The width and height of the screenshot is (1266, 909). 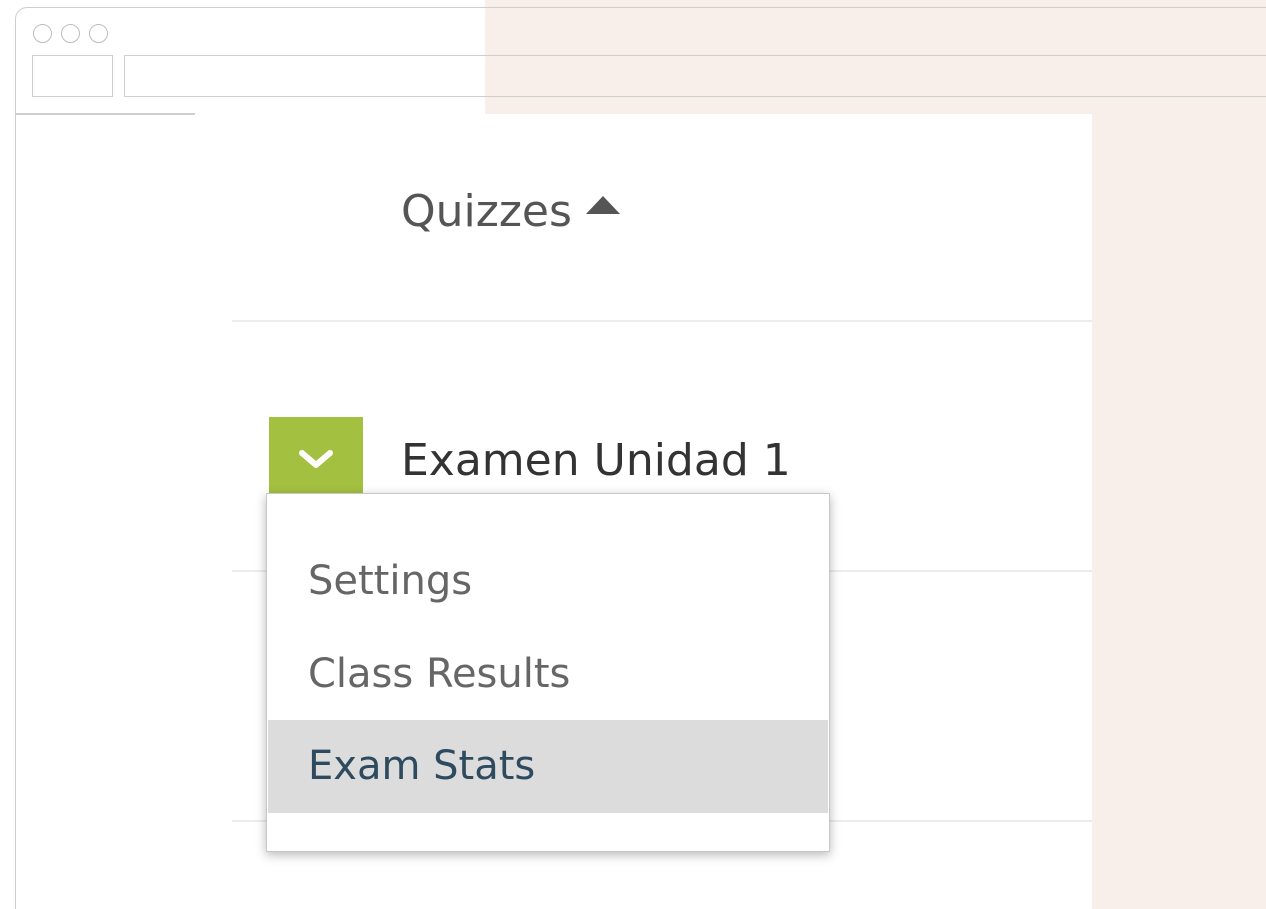 What do you see at coordinates (98, 33) in the screenshot?
I see `window-maximize-button` at bounding box center [98, 33].